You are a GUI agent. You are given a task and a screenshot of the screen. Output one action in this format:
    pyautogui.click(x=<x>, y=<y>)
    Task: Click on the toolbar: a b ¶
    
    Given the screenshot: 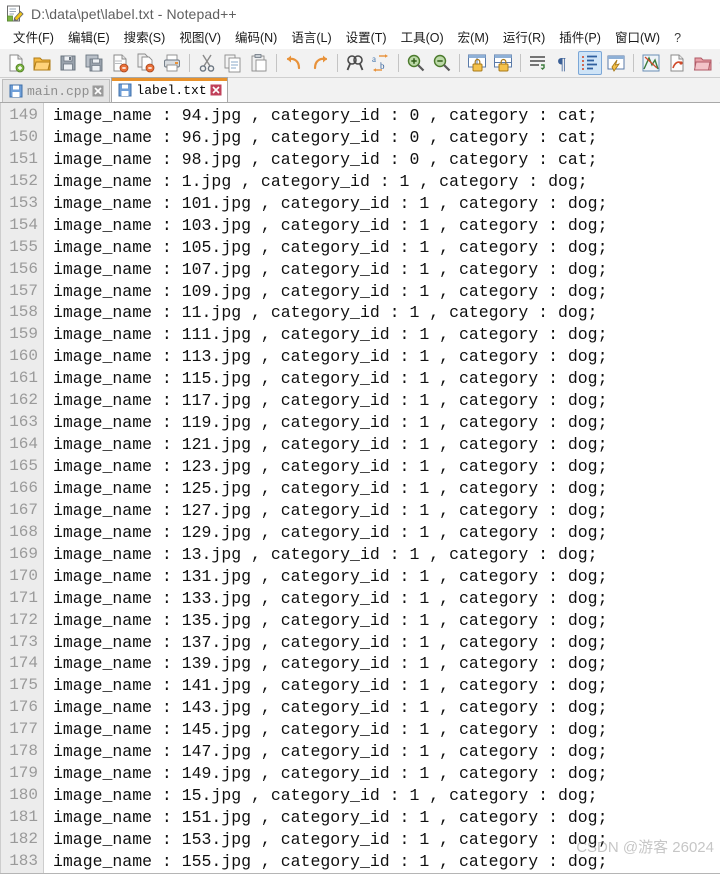 What is the action you would take?
    pyautogui.click(x=360, y=63)
    